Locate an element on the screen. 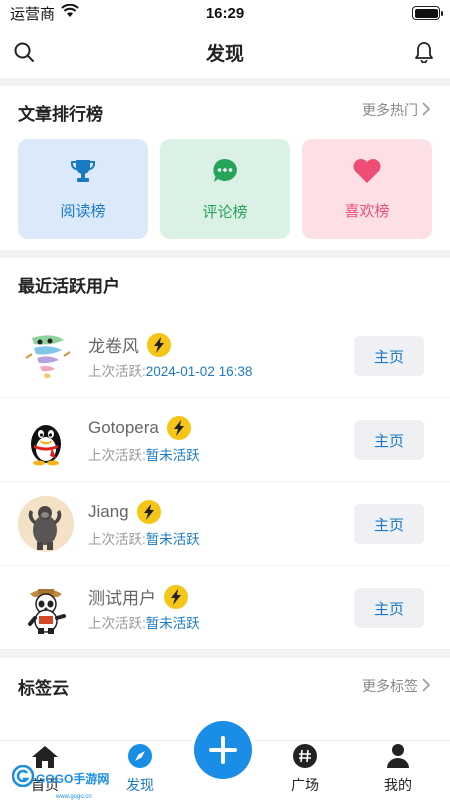  wifi-icon is located at coordinates (70, 12).